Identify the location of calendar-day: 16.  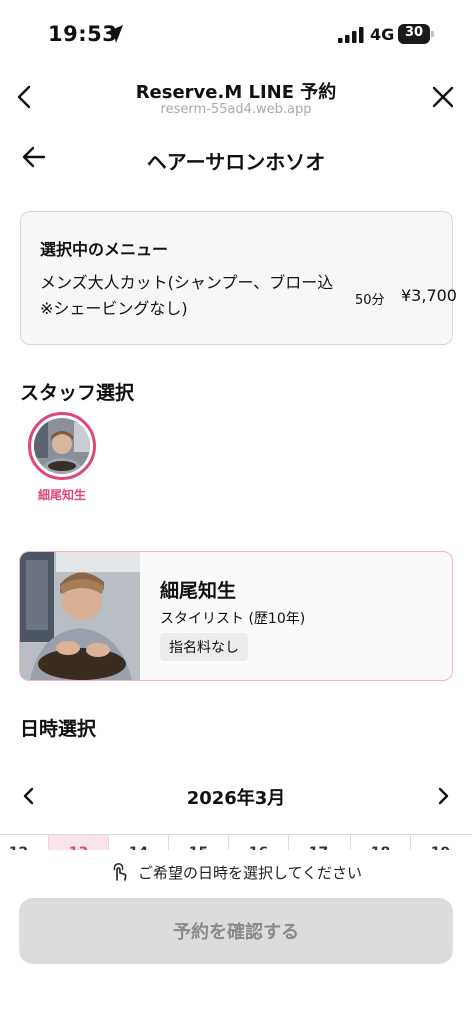
(258, 842).